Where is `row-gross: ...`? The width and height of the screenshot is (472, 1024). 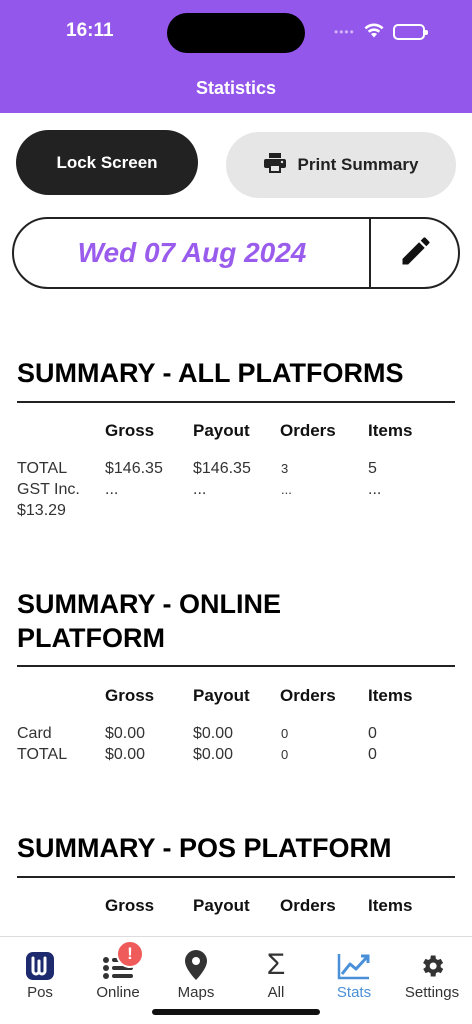
row-gross: ... is located at coordinates (112, 489).